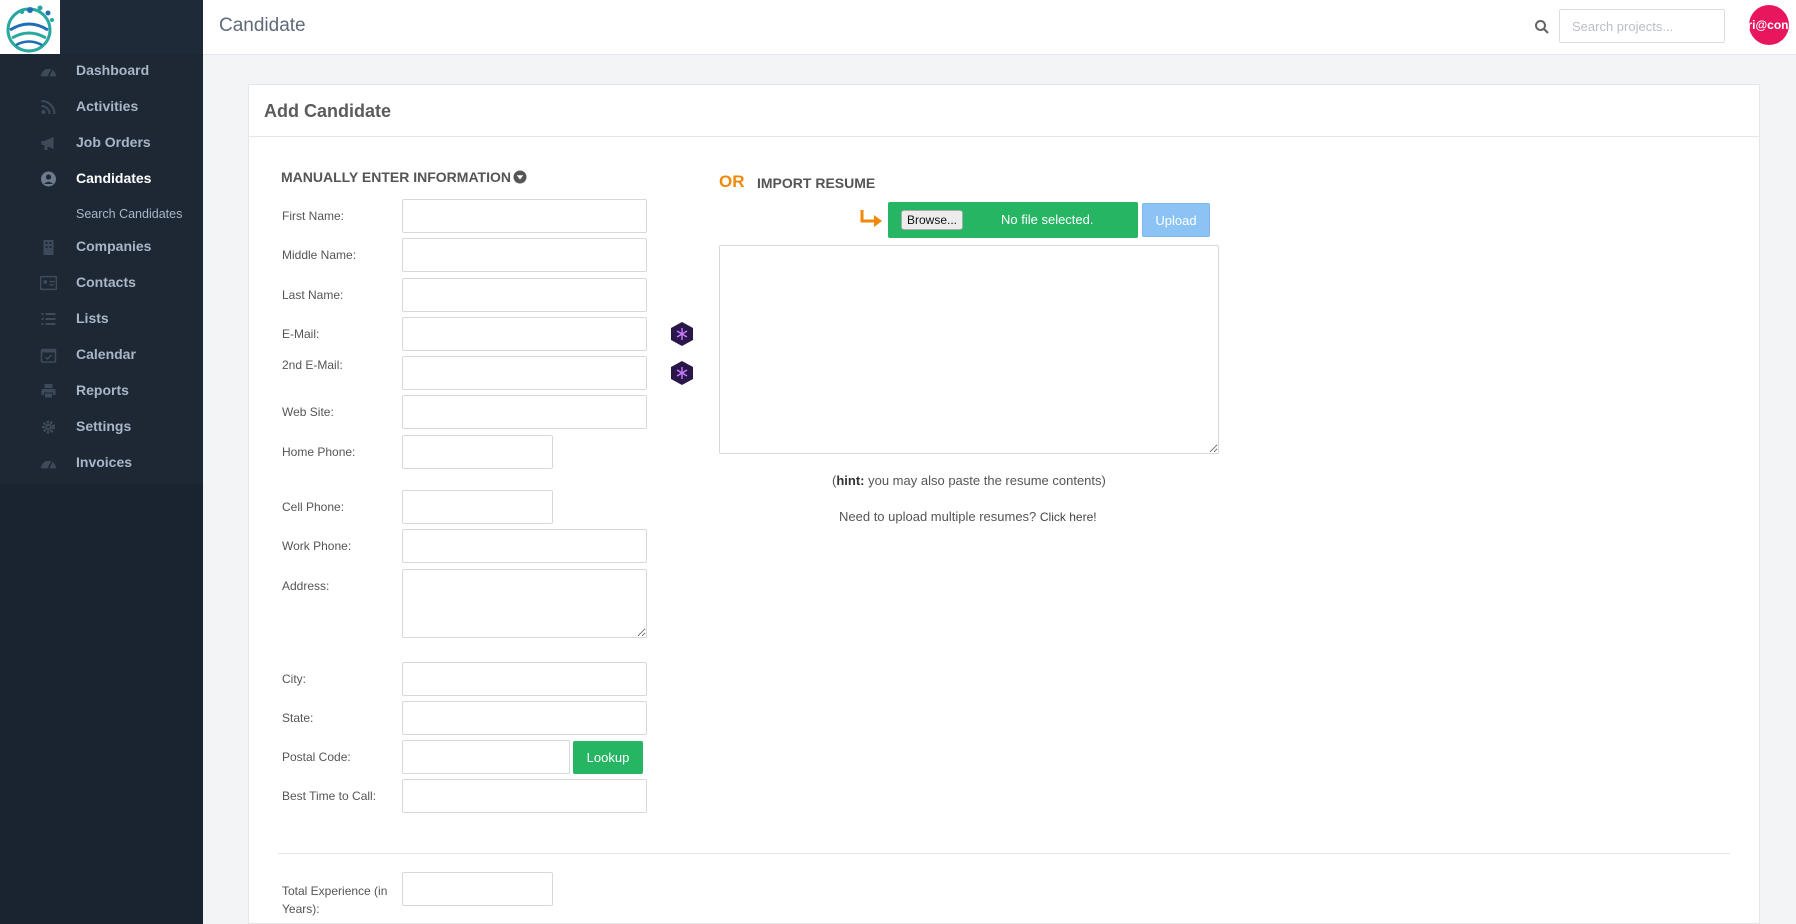 This screenshot has width=1796, height=924. Describe the element at coordinates (985, 480) in the screenshot. I see `paste-hint-text: you may also paste the resume contents)` at that location.